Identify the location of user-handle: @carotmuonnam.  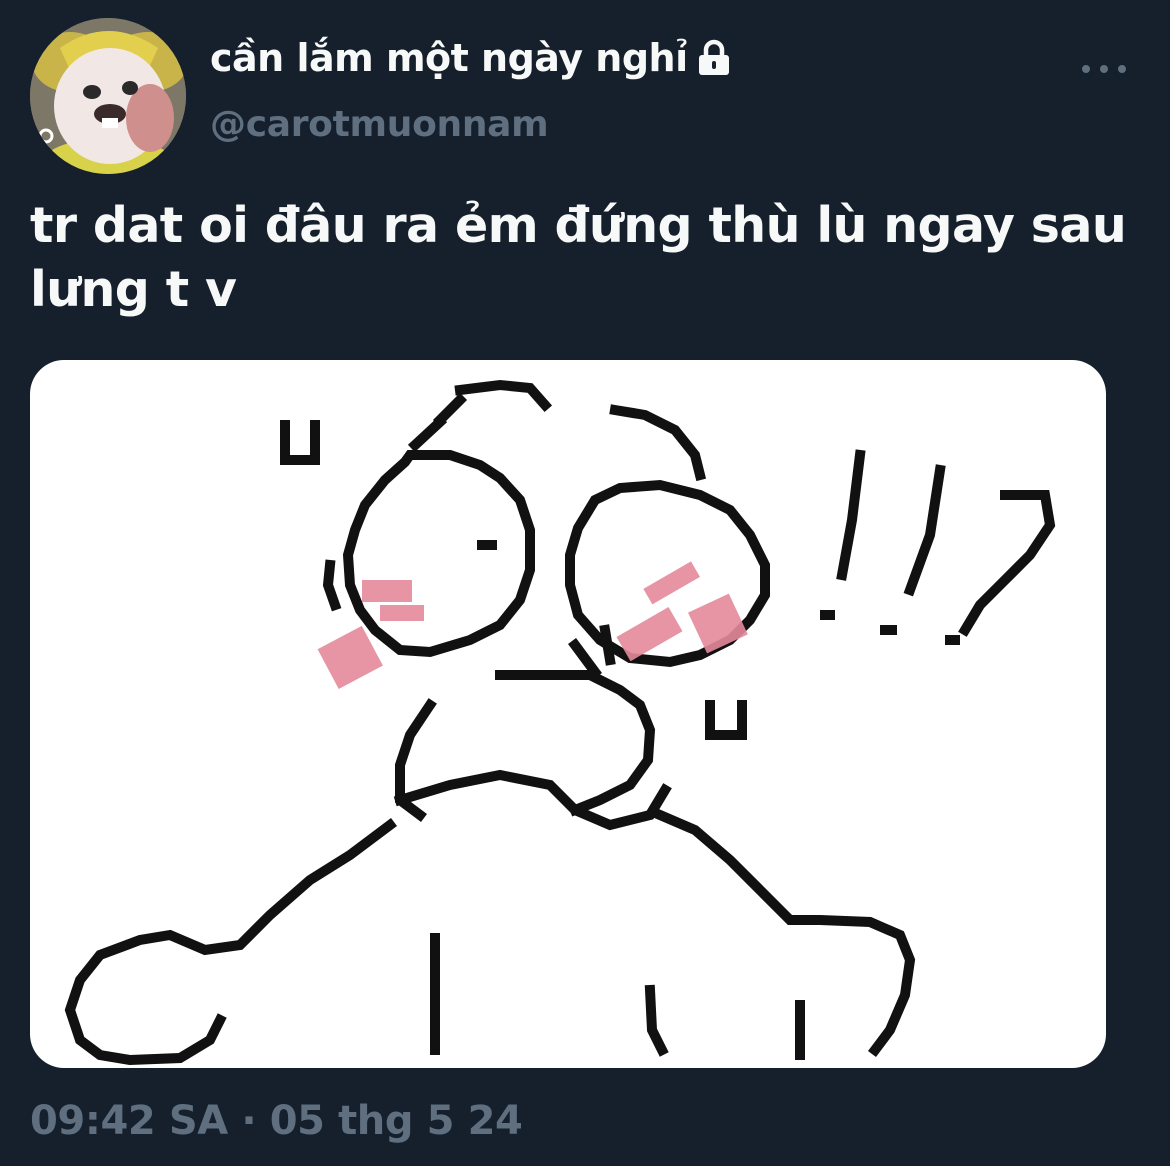
(379, 124).